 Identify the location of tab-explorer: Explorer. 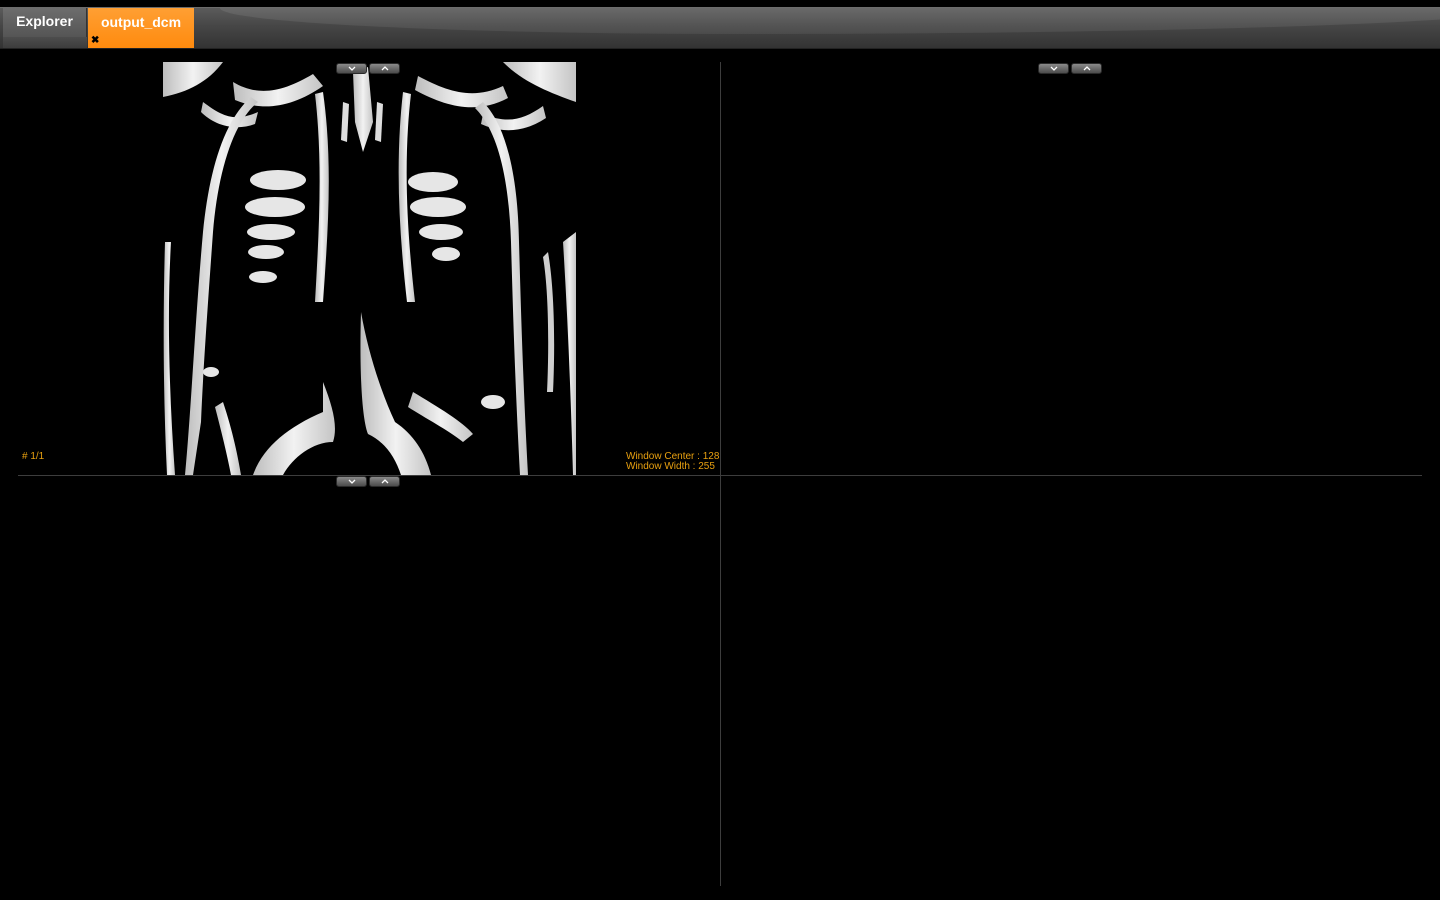
(45, 22).